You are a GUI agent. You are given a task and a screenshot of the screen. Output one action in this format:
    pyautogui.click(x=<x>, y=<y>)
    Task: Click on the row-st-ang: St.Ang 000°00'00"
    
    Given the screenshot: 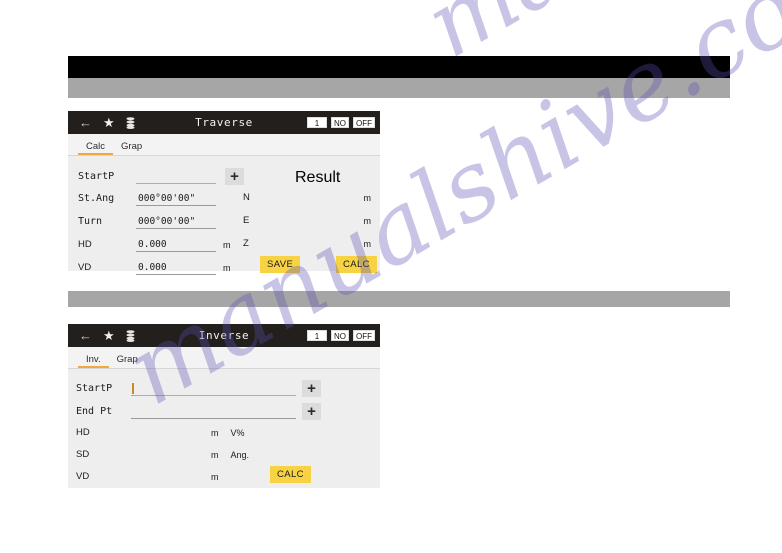 What is the action you would take?
    pyautogui.click(x=147, y=198)
    